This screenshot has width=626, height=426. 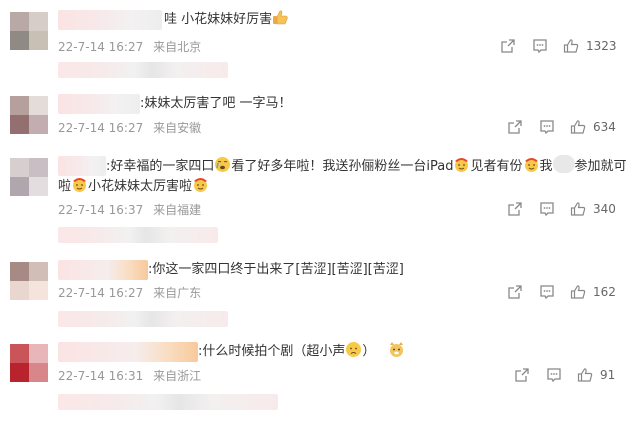 What do you see at coordinates (276, 269) in the screenshot?
I see `comment-text: :你这一家四口终于出来了[苦涩][苦涩][苦涩]` at bounding box center [276, 269].